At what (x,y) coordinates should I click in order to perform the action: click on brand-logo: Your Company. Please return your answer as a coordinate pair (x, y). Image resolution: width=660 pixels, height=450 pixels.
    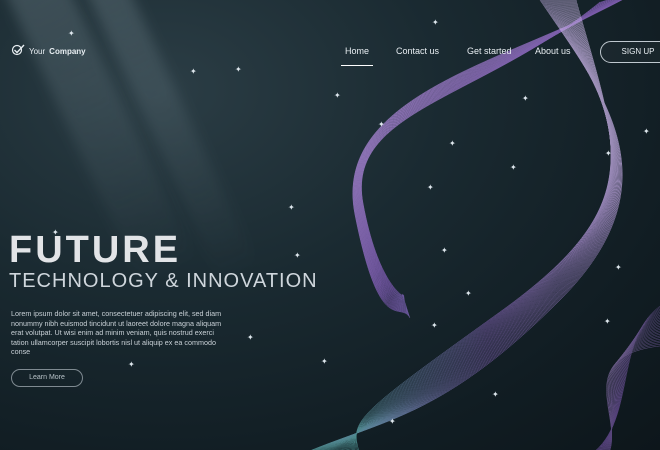
    Looking at the image, I should click on (48, 51).